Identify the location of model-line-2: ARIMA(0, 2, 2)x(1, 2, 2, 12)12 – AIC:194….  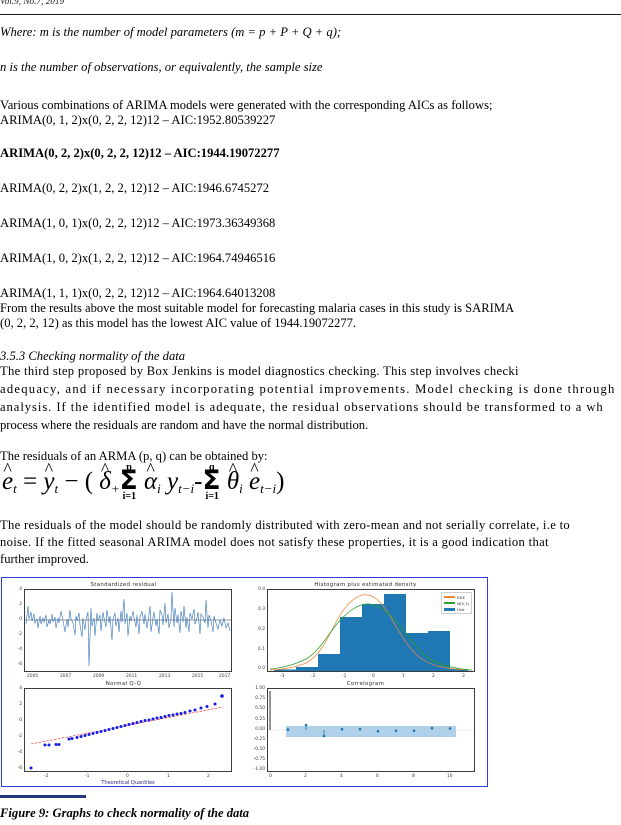
(134, 188).